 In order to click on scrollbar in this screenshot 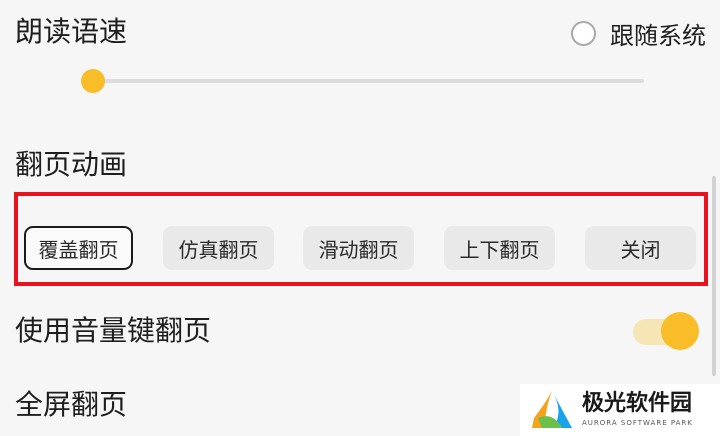, I will do `click(714, 276)`.